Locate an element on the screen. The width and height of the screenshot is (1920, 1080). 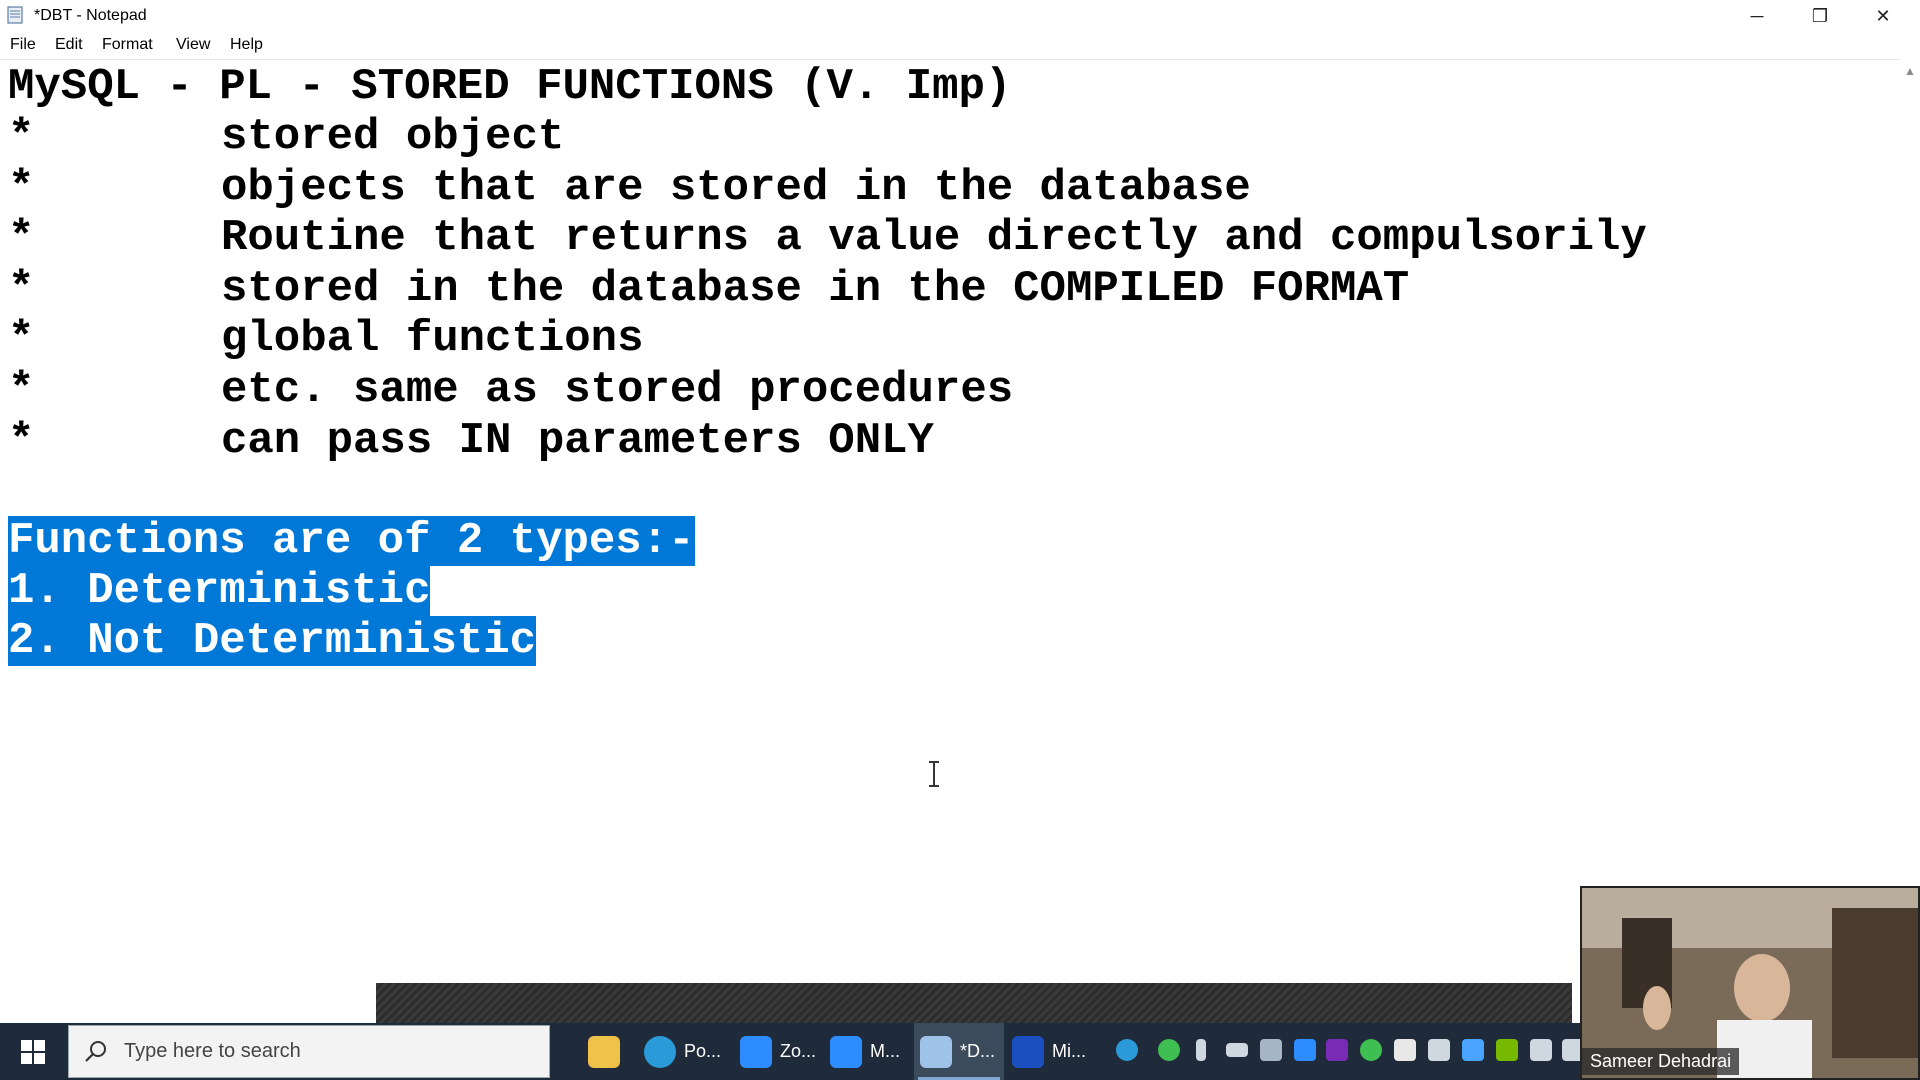
check-icon is located at coordinates (1169, 1050).